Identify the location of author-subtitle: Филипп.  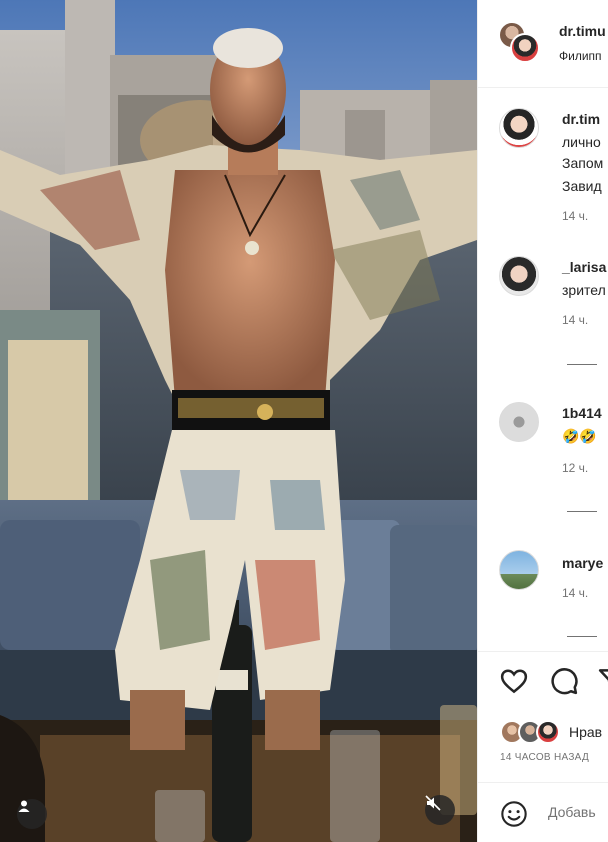
(580, 56).